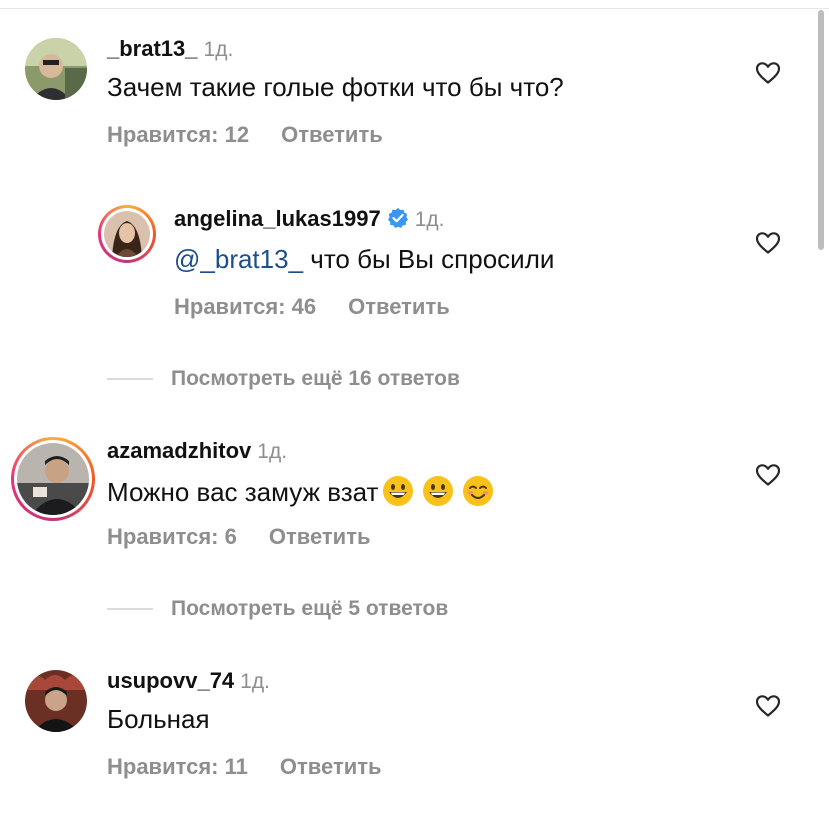  I want to click on username: angelina_lukas1997, so click(277, 218).